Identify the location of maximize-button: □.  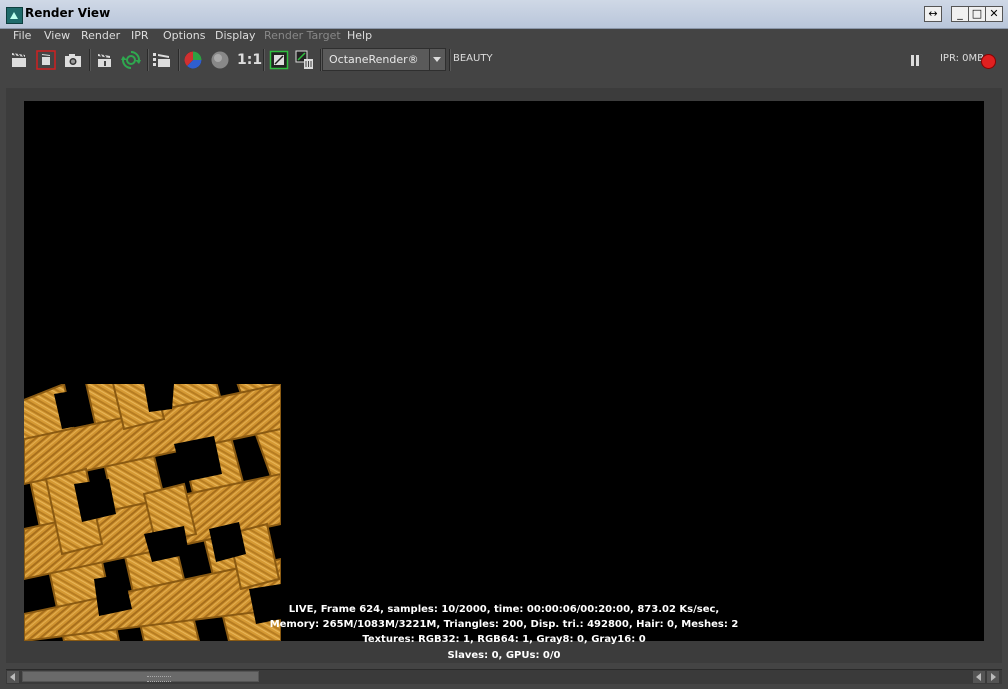
(977, 14).